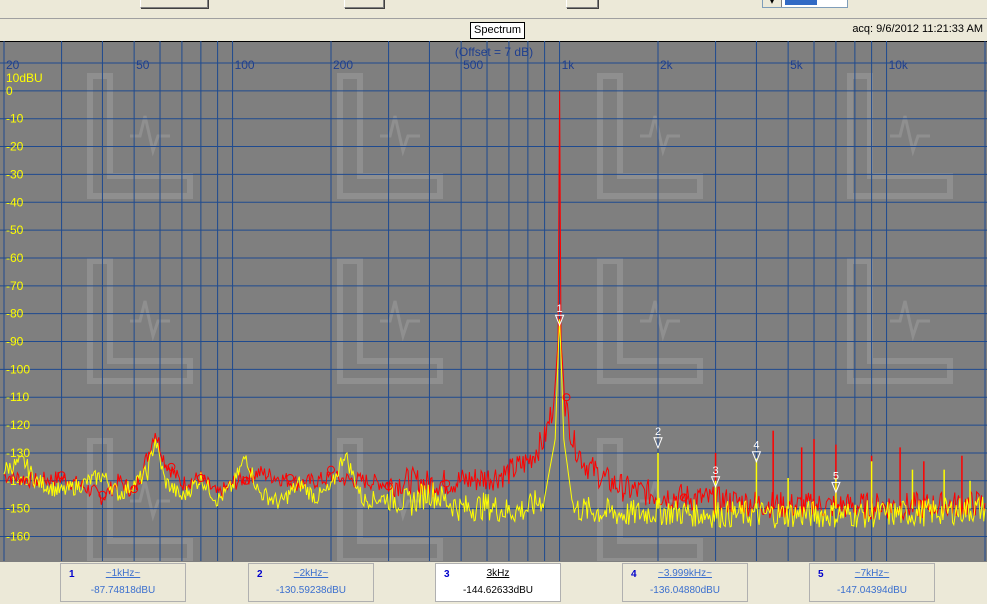 Image resolution: width=987 pixels, height=604 pixels. What do you see at coordinates (15, 230) in the screenshot?
I see `y-tick-label: -50` at bounding box center [15, 230].